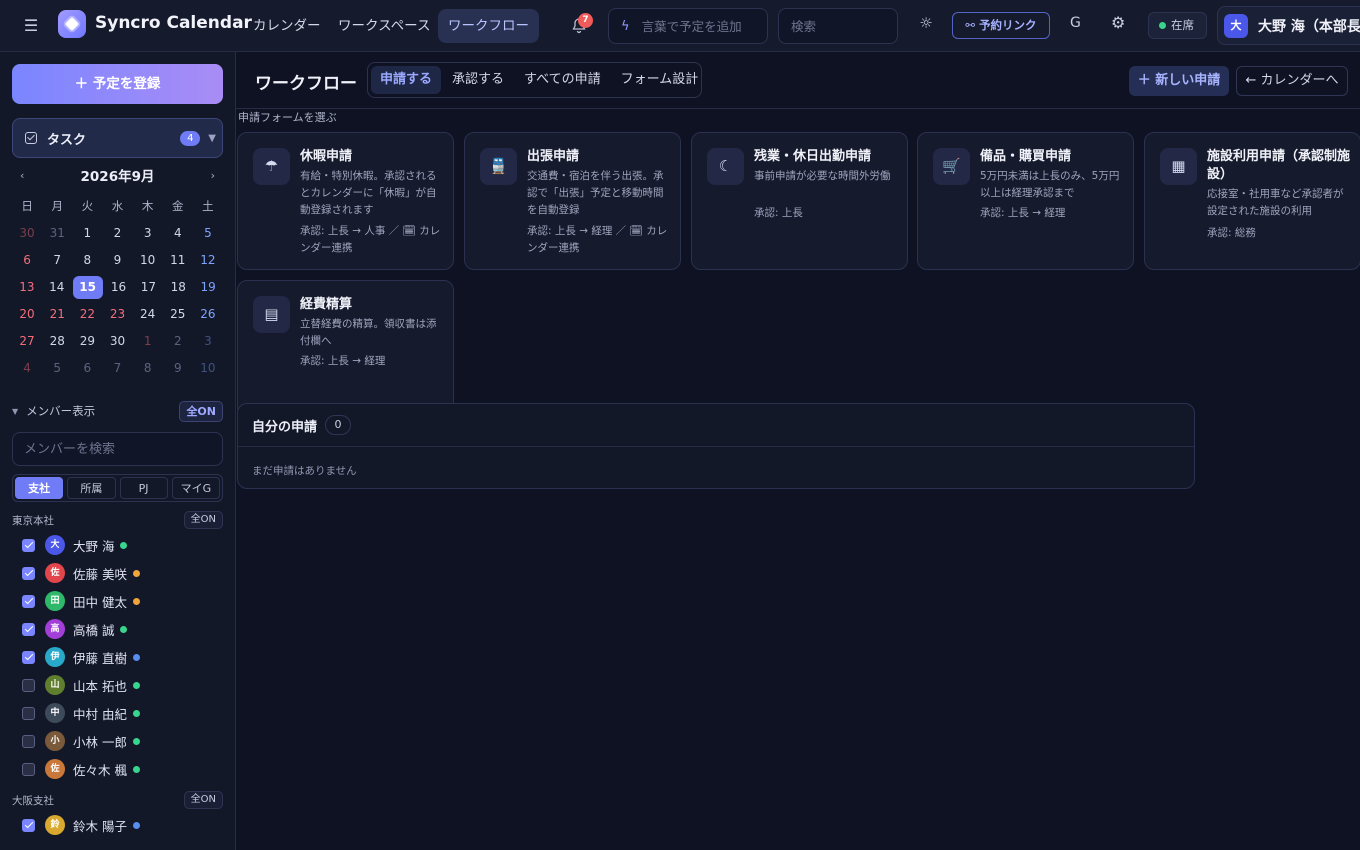 This screenshot has height=850, width=1360. I want to click on calendar-day: 14, so click(57, 287).